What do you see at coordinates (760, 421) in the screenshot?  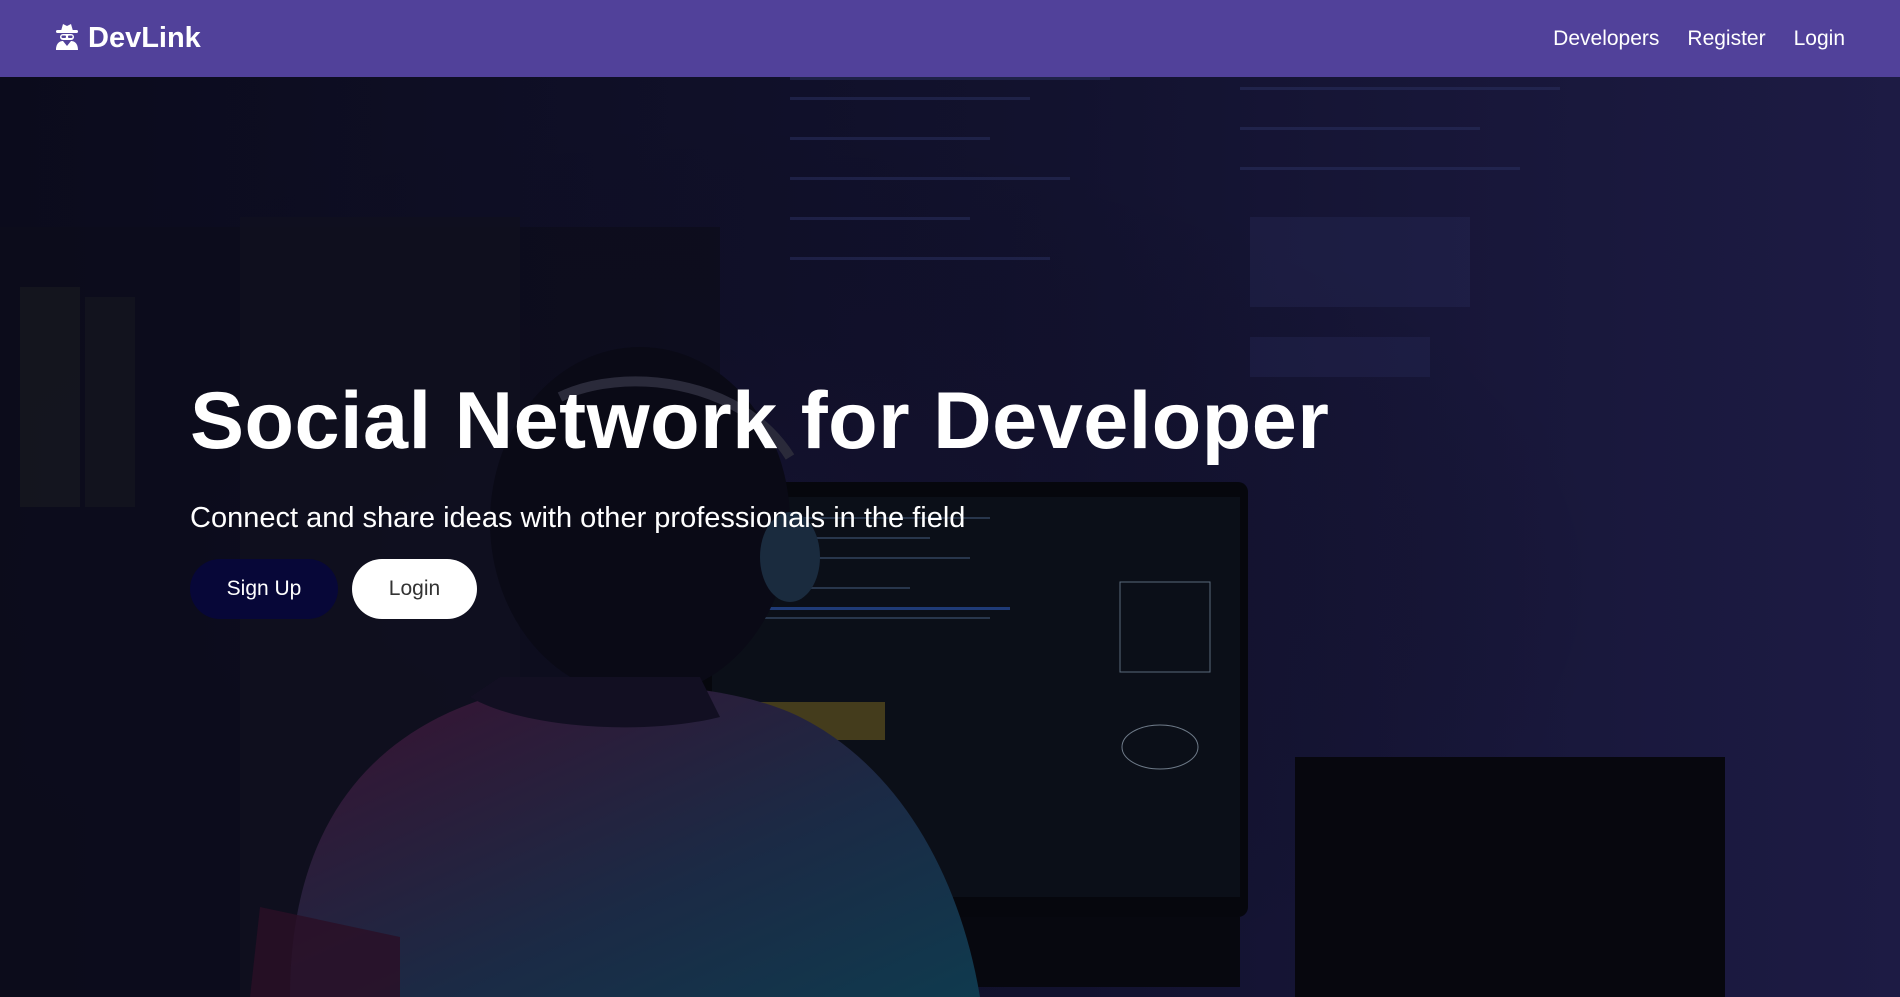 I see `hero-title: Social Network for Developer` at bounding box center [760, 421].